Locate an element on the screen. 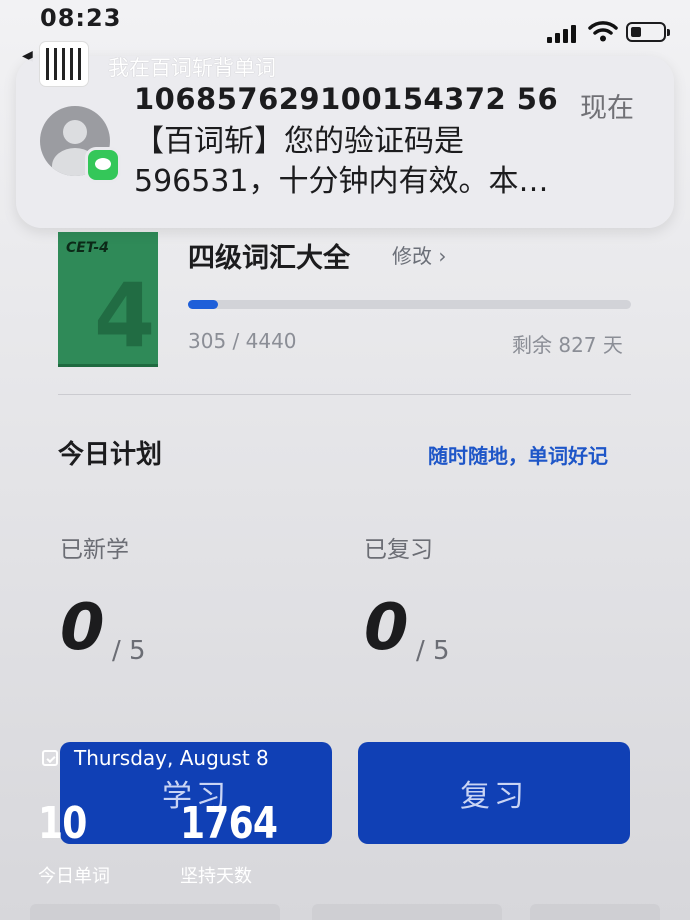 Image resolution: width=690 pixels, height=920 pixels. progress-bar-fill is located at coordinates (203, 304).